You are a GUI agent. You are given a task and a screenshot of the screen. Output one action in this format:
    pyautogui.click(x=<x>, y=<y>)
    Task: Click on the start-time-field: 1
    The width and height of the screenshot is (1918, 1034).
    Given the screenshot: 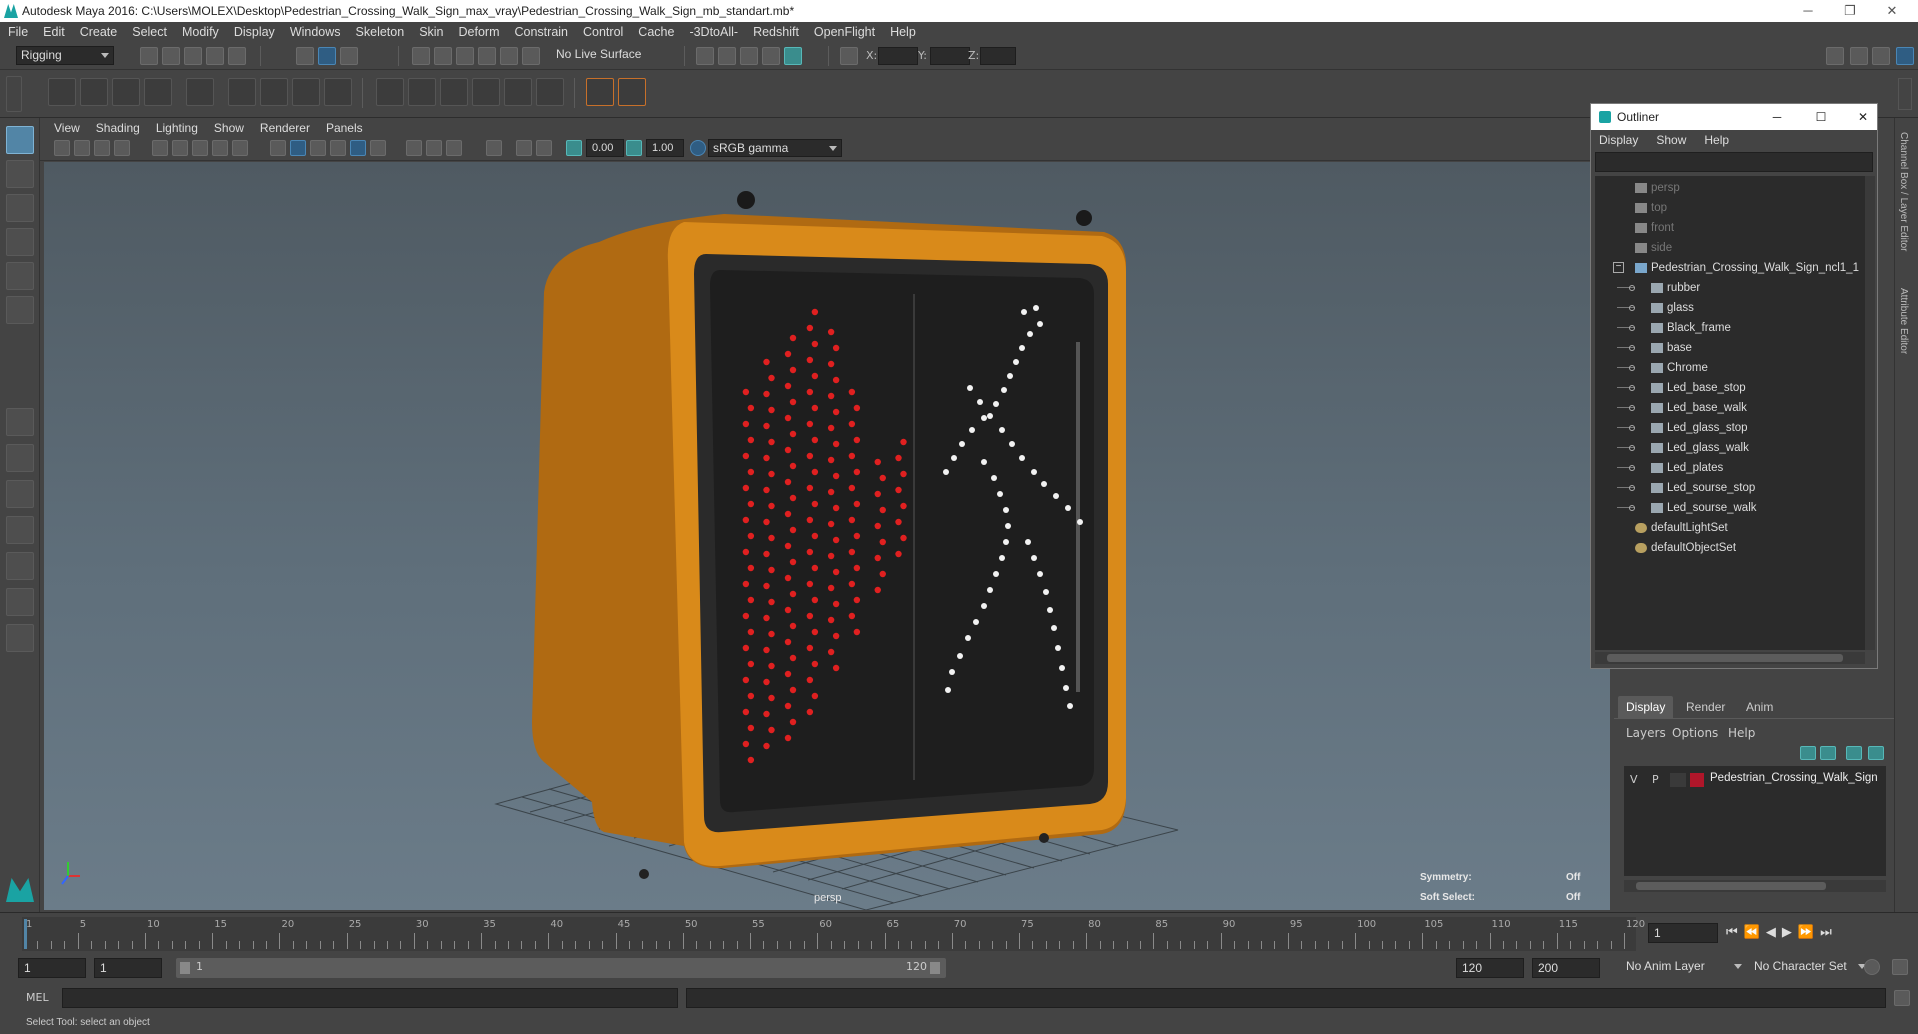 What is the action you would take?
    pyautogui.click(x=52, y=968)
    